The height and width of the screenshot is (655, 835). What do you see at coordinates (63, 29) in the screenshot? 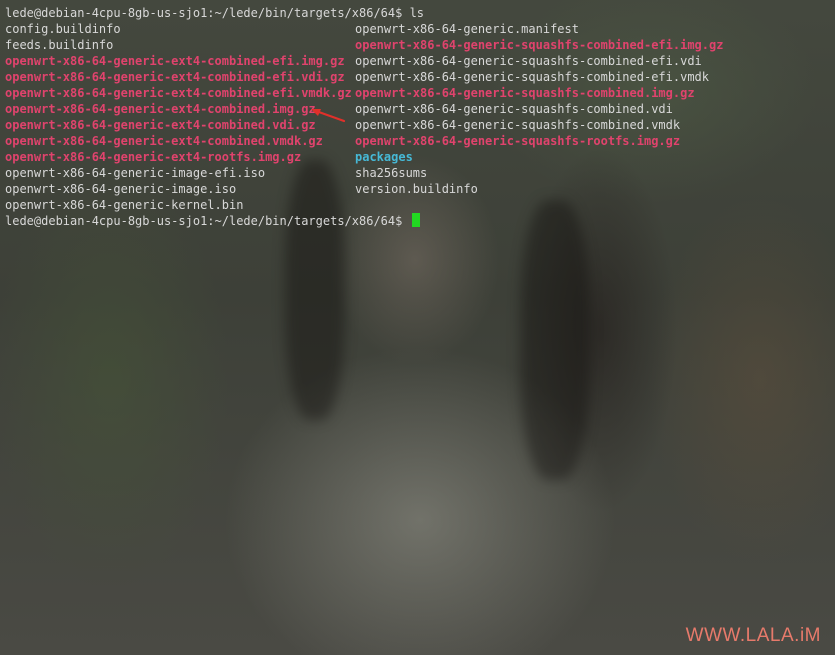
I see `file-entry: config.buildinfo` at bounding box center [63, 29].